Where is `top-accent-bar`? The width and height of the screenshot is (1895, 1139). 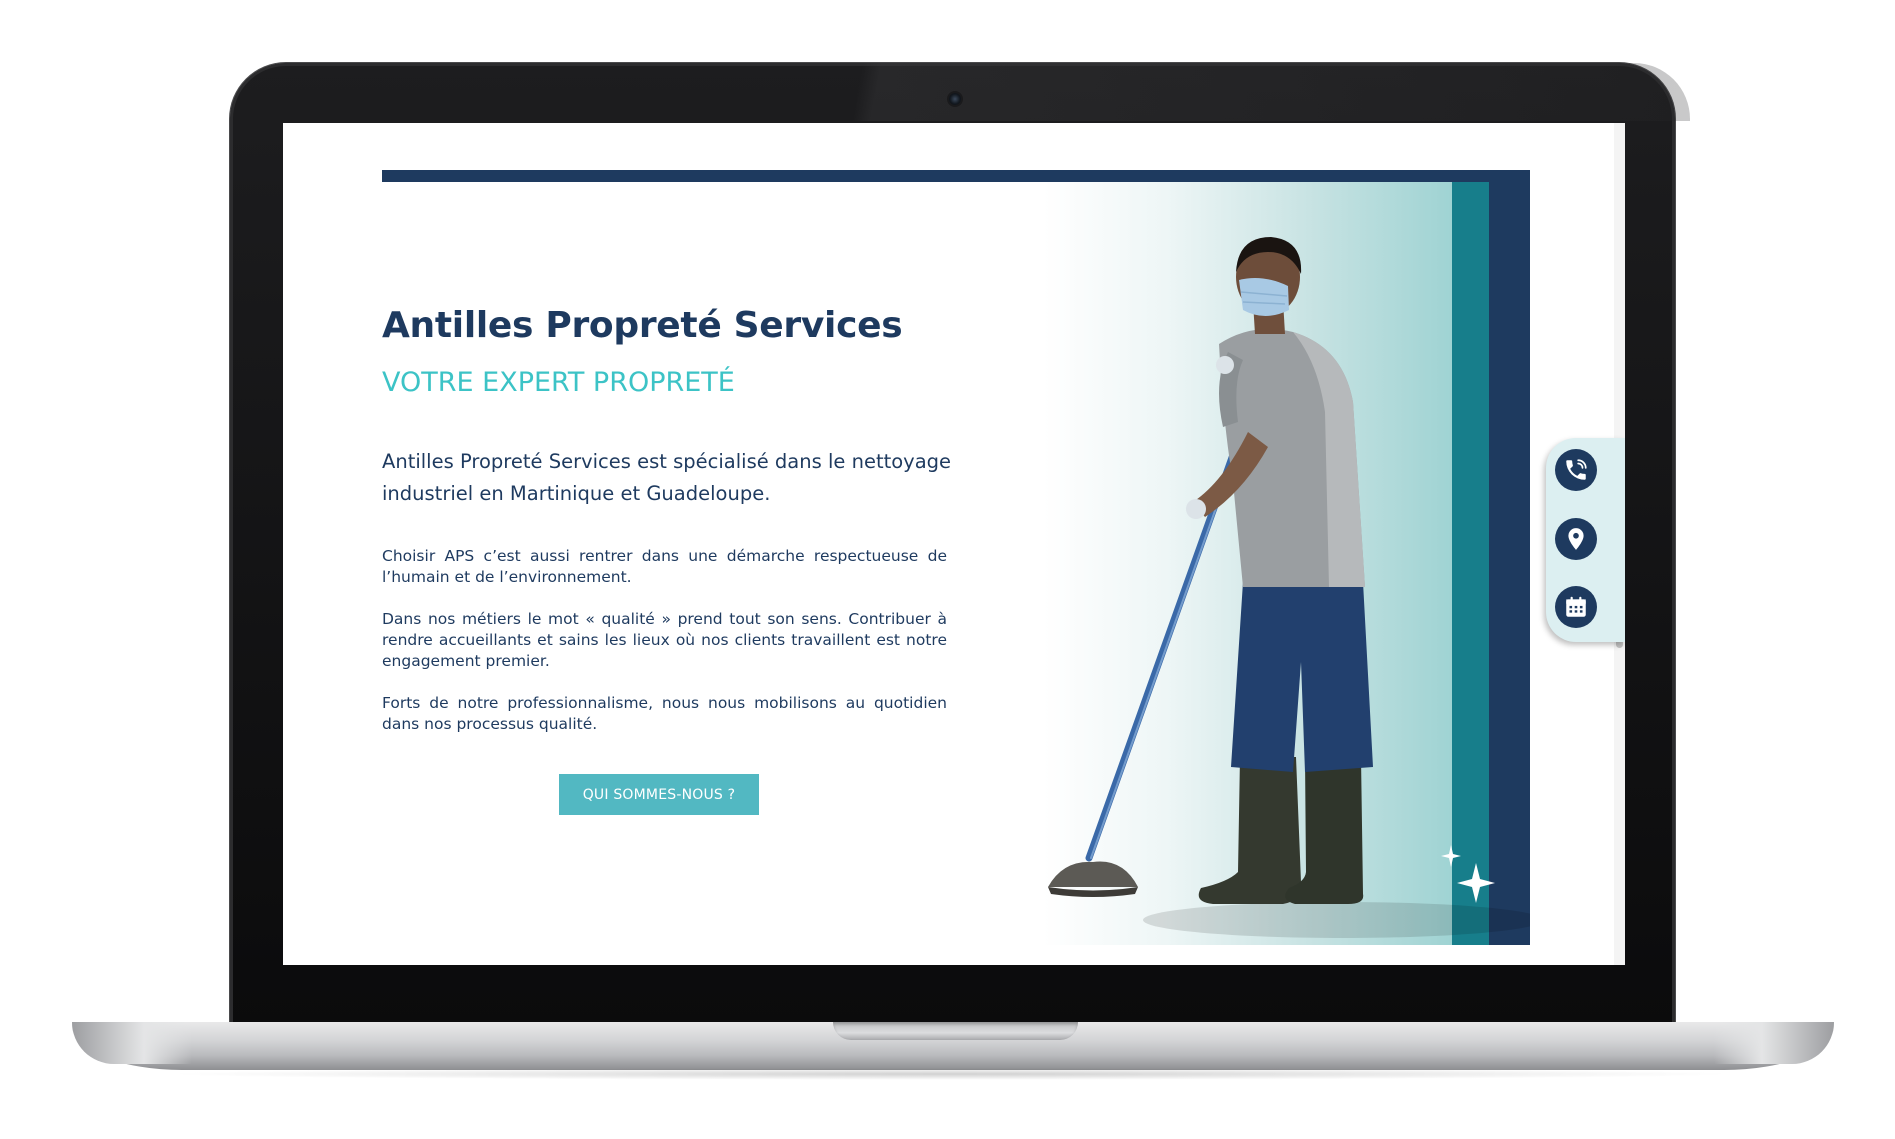
top-accent-bar is located at coordinates (956, 176).